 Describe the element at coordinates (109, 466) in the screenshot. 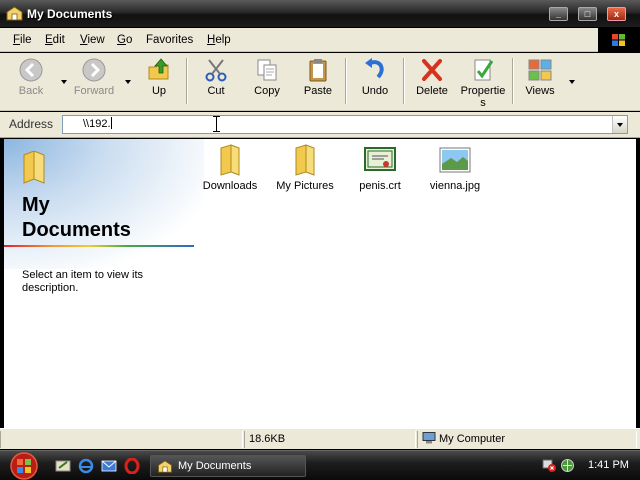

I see `outlook-express-icon` at that location.